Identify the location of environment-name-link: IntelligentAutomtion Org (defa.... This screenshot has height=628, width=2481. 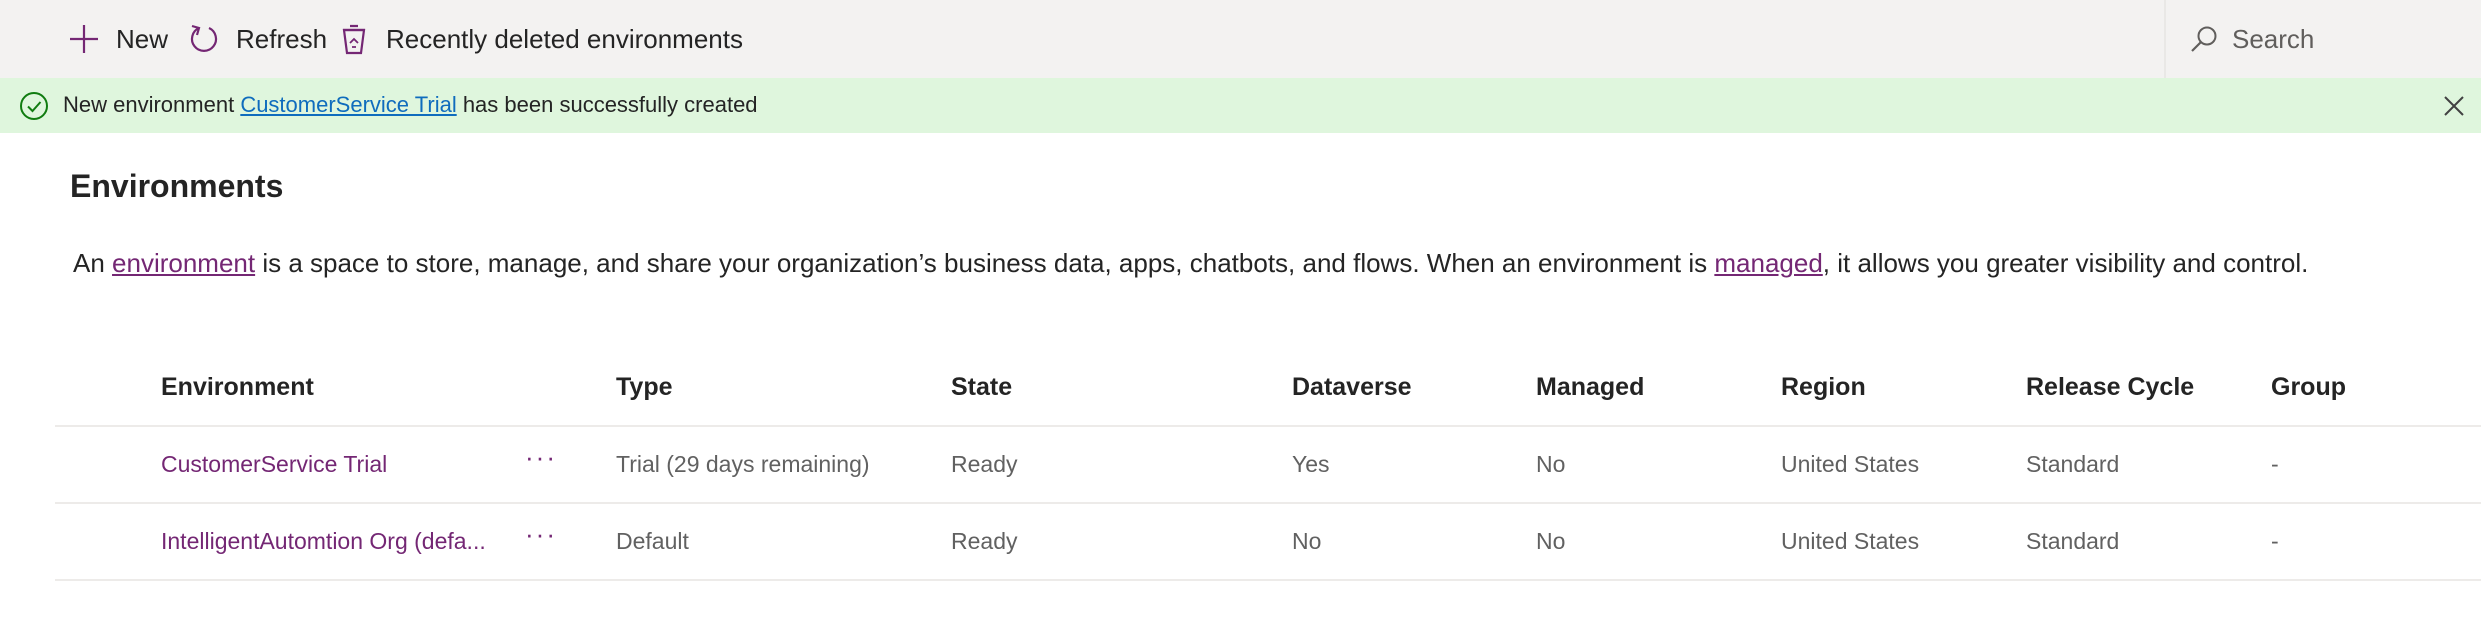
(323, 541).